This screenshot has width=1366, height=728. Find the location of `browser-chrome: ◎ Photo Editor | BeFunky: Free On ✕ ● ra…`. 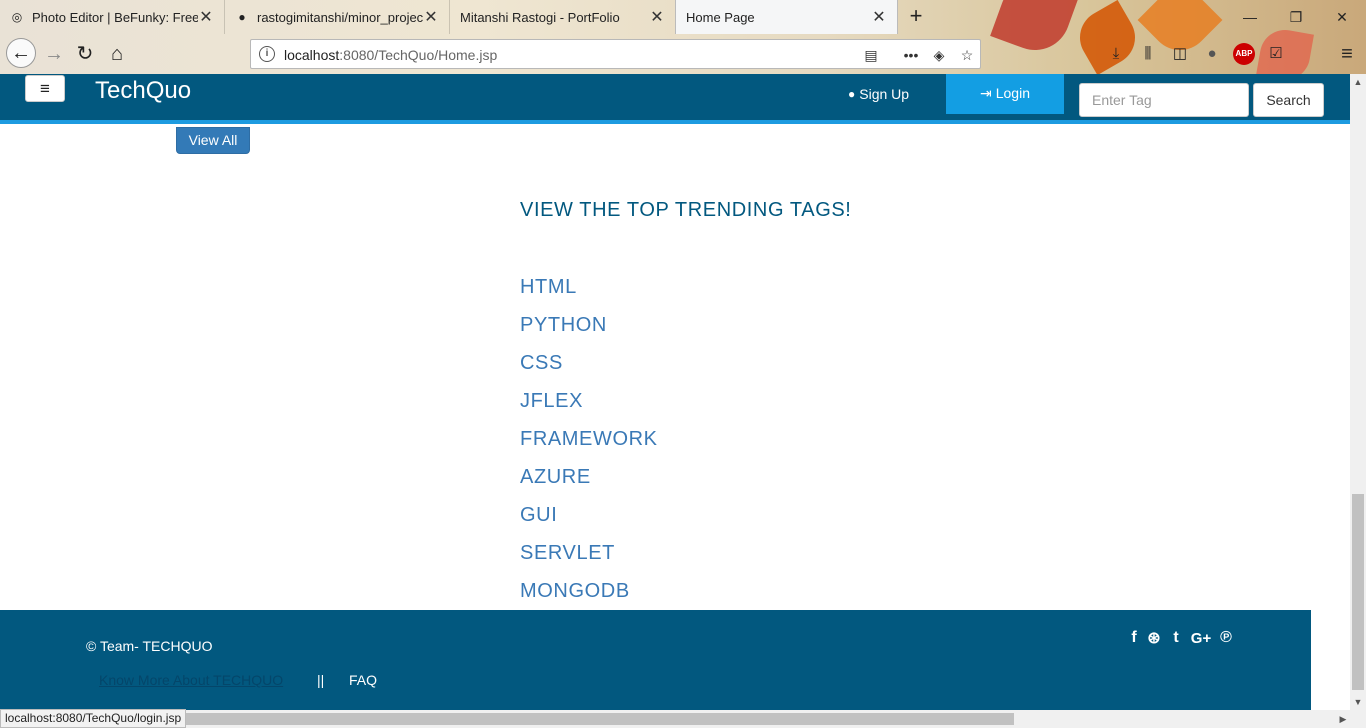

browser-chrome: ◎ Photo Editor | BeFunky: Free On ✕ ● ra… is located at coordinates (683, 42).